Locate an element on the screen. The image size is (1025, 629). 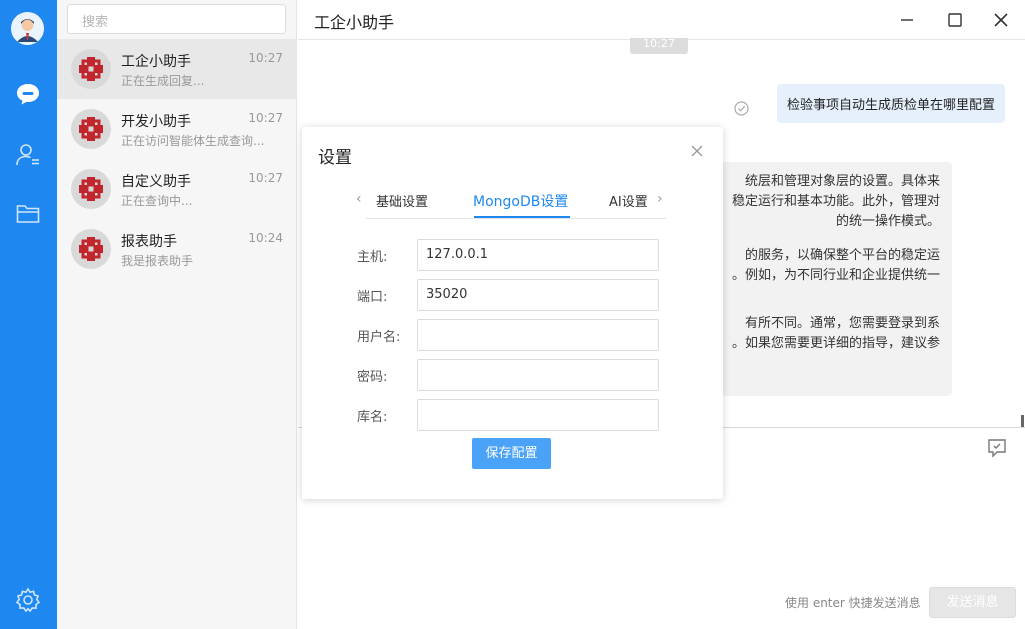
form-row-database: 库名: is located at coordinates (508, 415).